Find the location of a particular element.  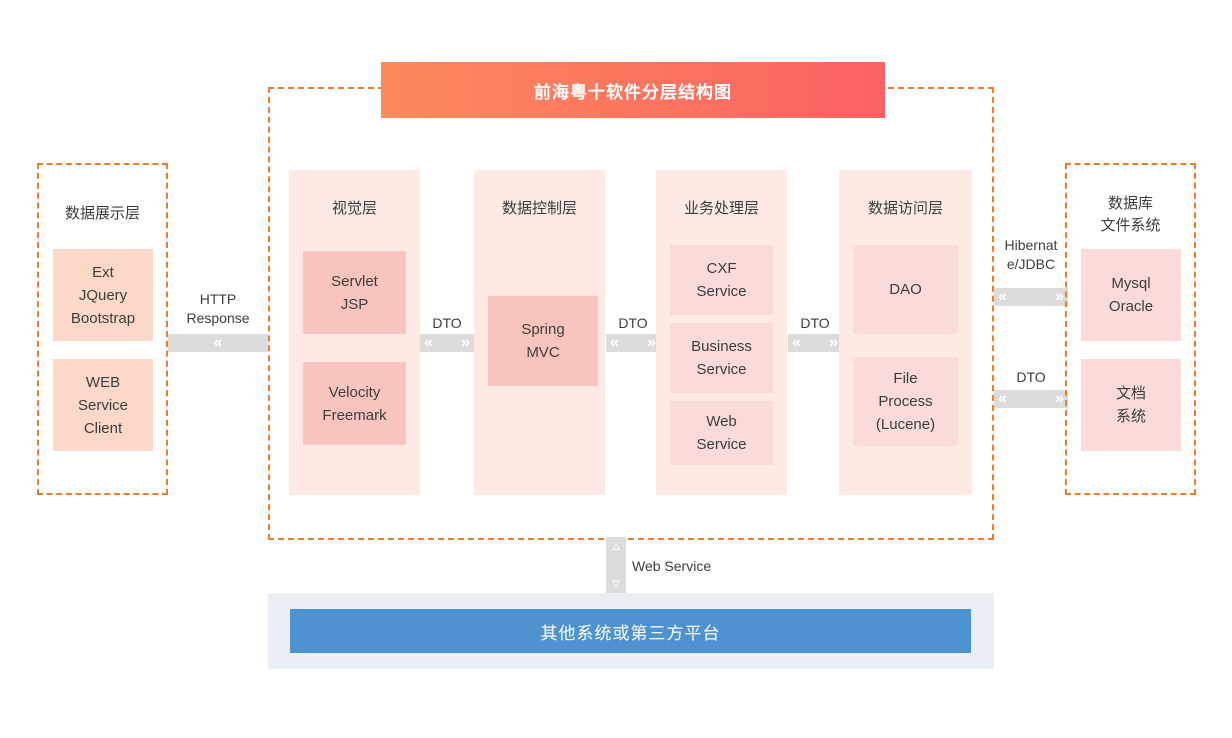

layer-box-file-process-lucene: File Process (Lucene) is located at coordinates (905, 401).